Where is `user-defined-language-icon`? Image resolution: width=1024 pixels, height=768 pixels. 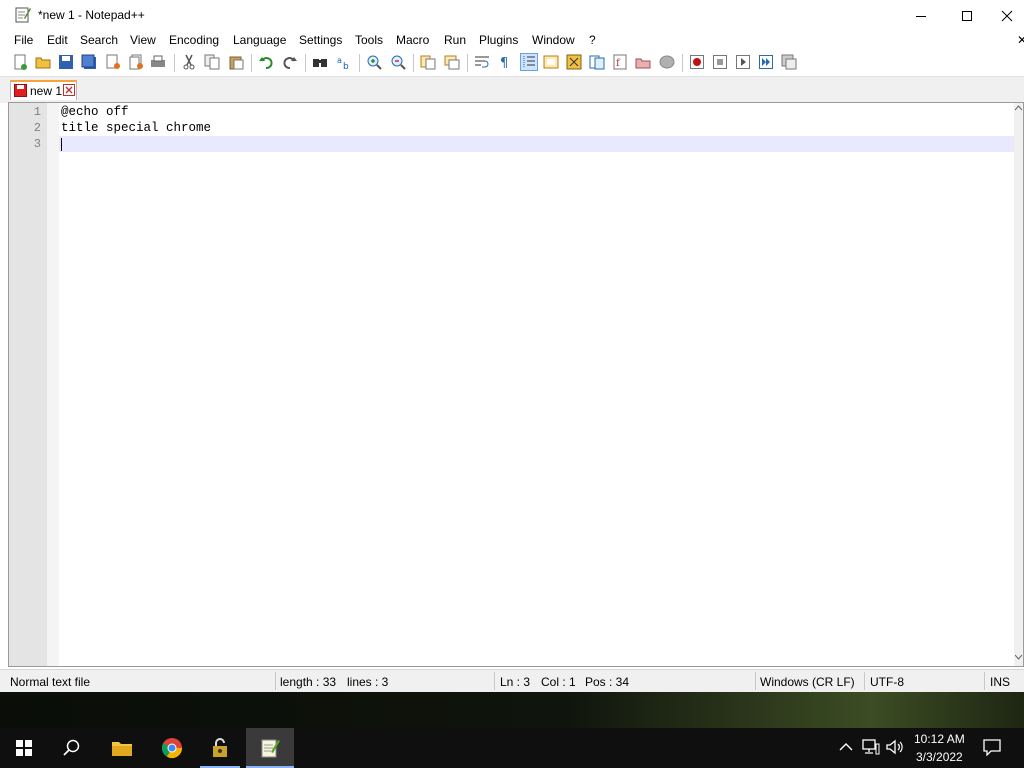
user-defined-language-icon is located at coordinates (551, 62).